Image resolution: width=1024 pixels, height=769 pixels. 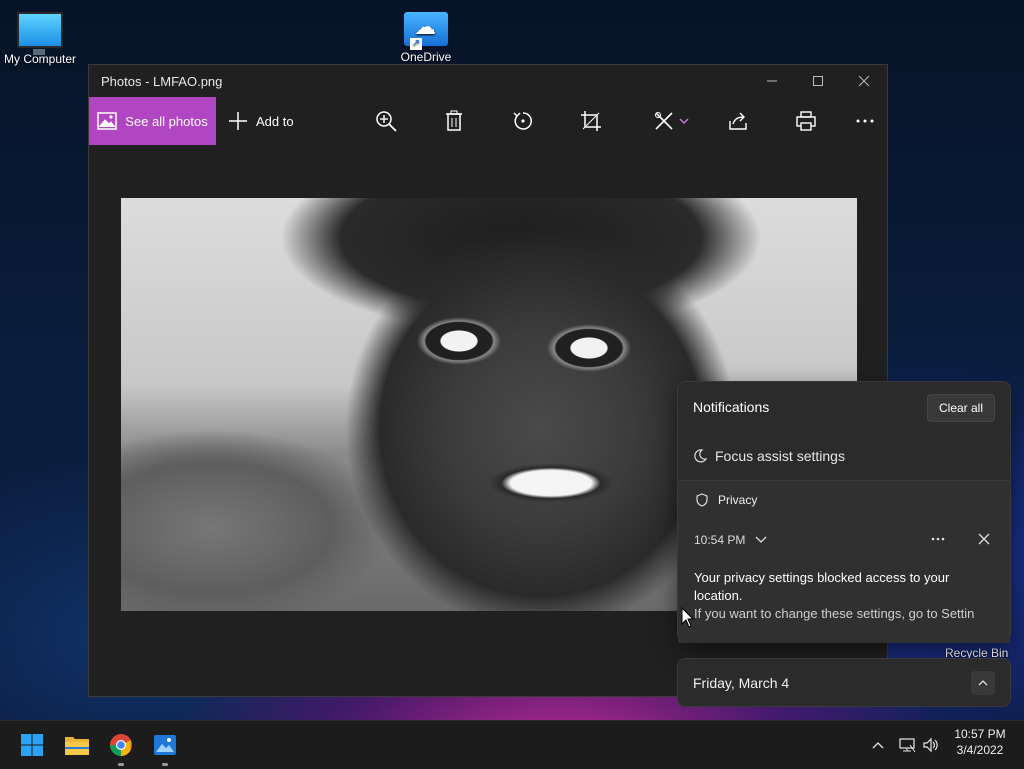 What do you see at coordinates (720, 540) in the screenshot?
I see `notification-time: 10:54 PM` at bounding box center [720, 540].